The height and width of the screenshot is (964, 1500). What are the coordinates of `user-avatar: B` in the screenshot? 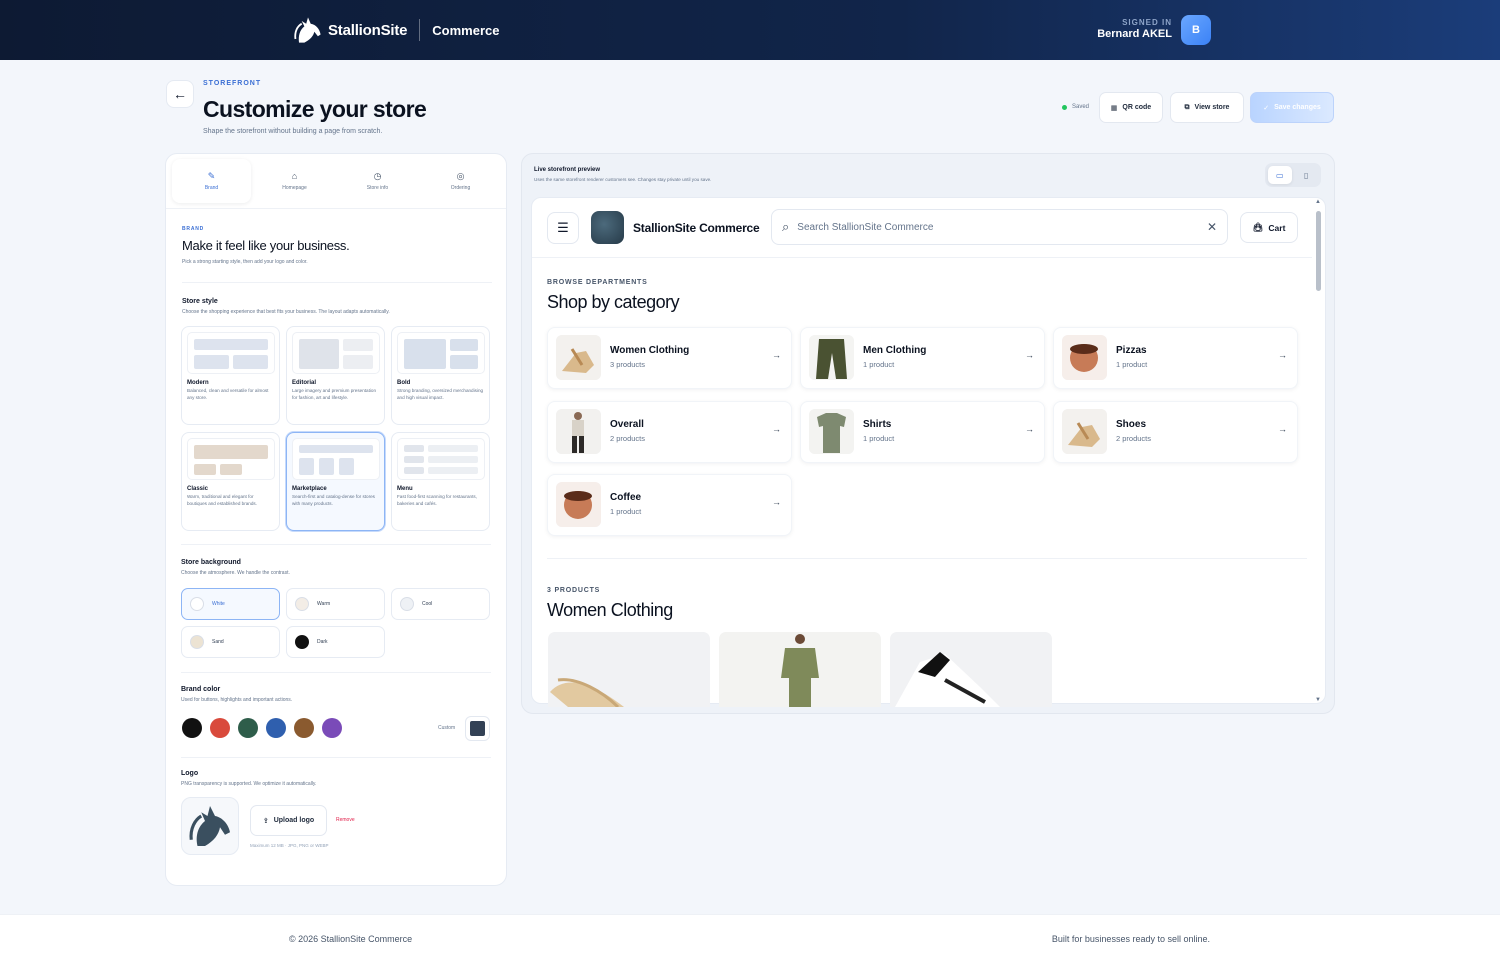 It's located at (1196, 30).